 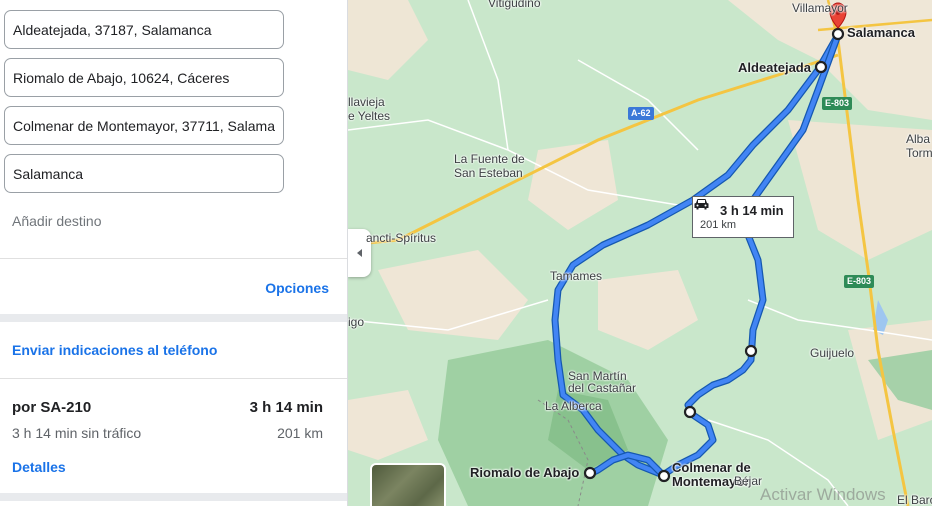 What do you see at coordinates (77, 433) in the screenshot?
I see `route-traffic-note: 3 h 14 min sin tráfico` at bounding box center [77, 433].